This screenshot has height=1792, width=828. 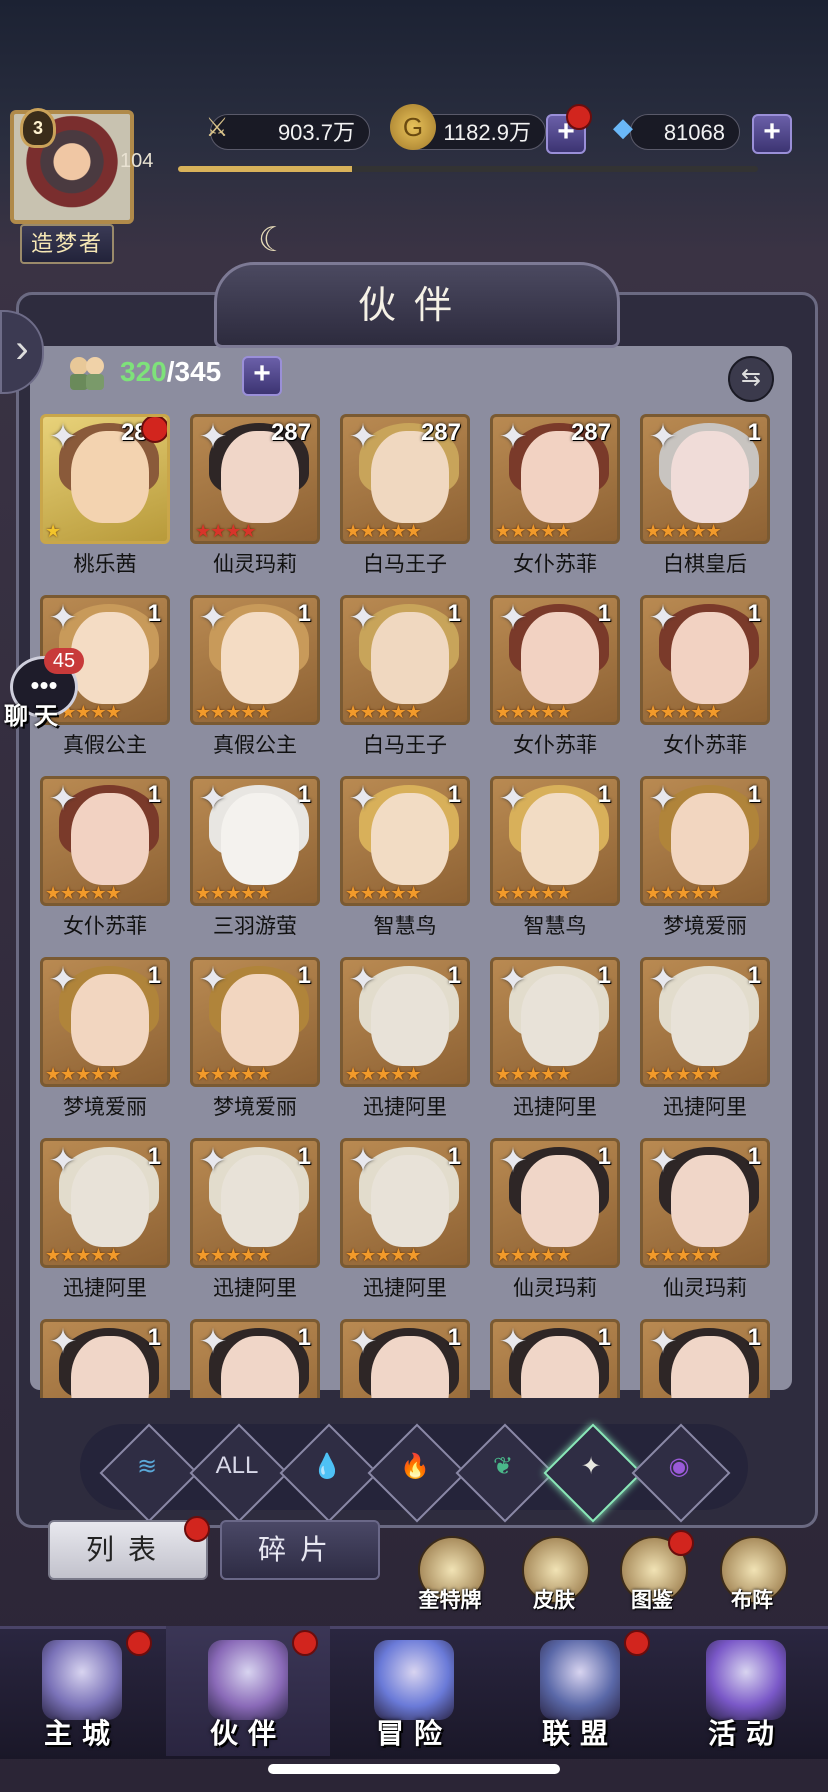 What do you see at coordinates (685, 132) in the screenshot?
I see `diamond-value: 81068` at bounding box center [685, 132].